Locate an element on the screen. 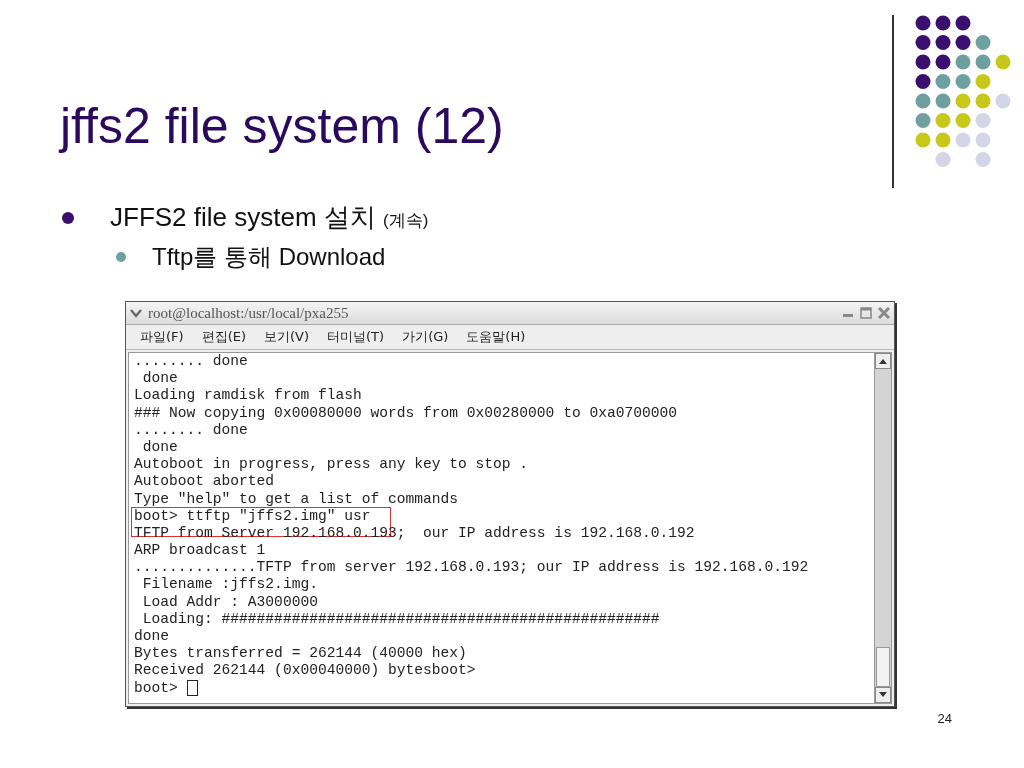 The height and width of the screenshot is (768, 1024). scrollbar is located at coordinates (882, 528).